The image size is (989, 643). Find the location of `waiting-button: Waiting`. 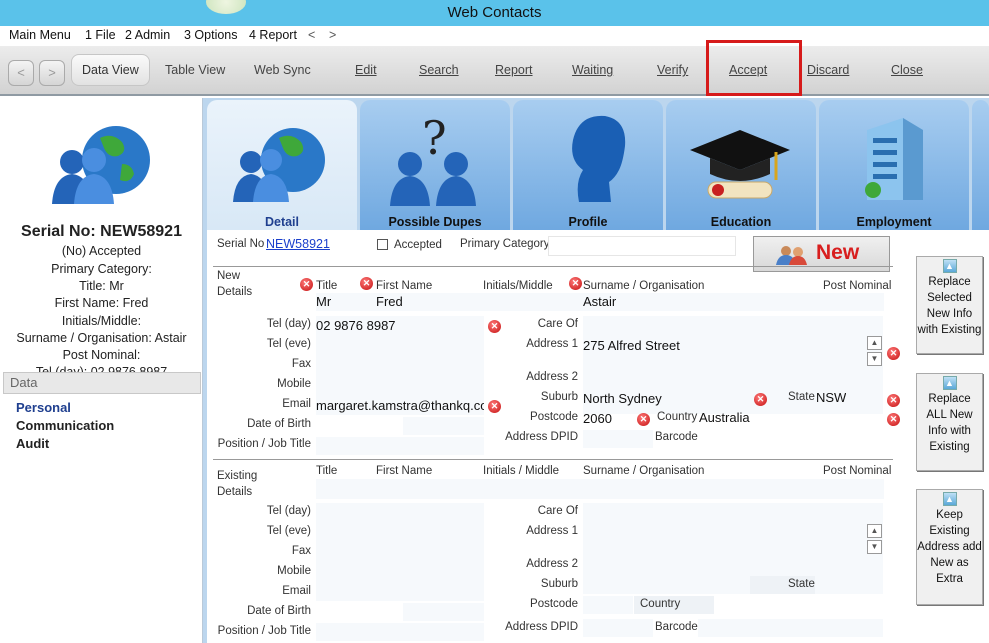

waiting-button: Waiting is located at coordinates (592, 70).